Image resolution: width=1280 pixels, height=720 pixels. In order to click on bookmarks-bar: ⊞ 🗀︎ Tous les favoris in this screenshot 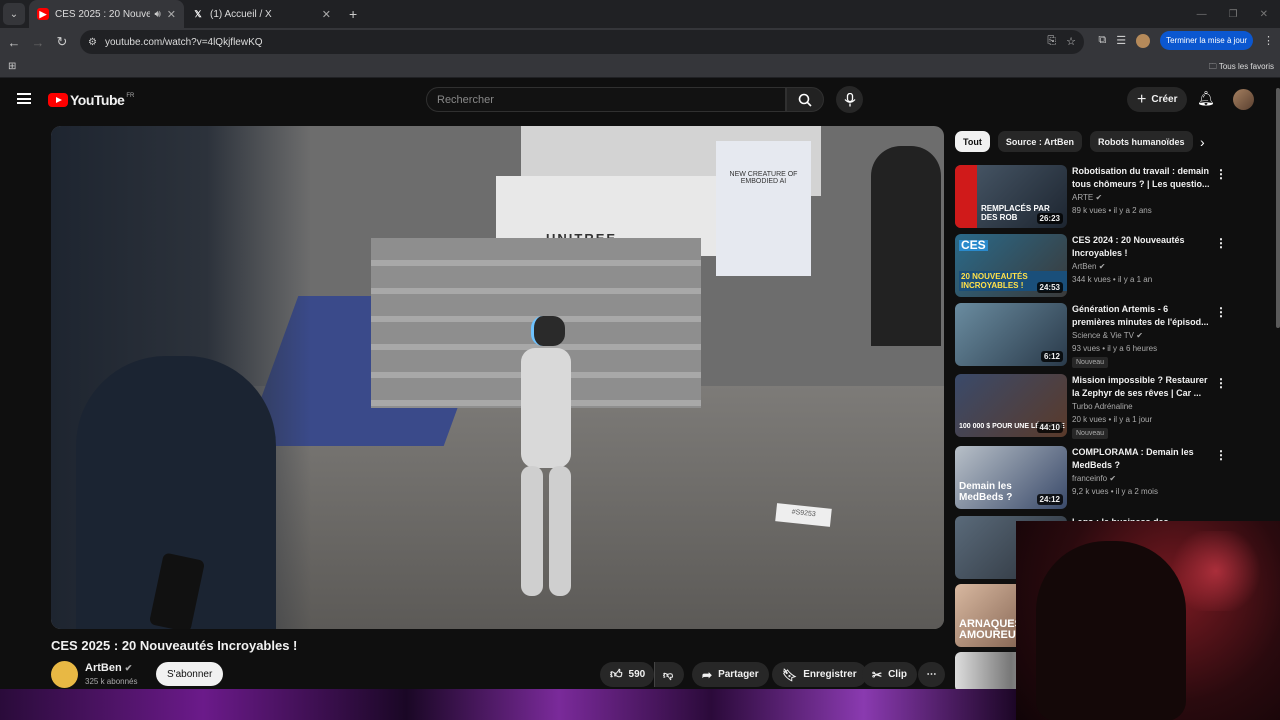, I will do `click(640, 67)`.